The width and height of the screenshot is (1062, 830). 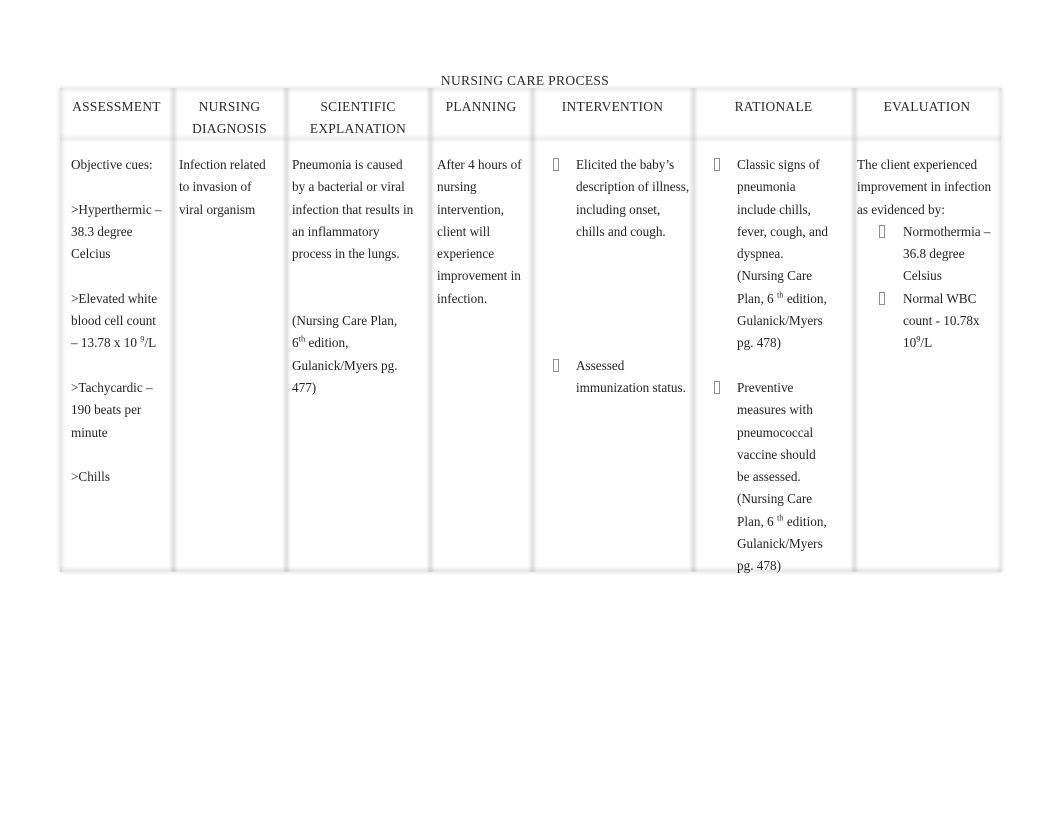 I want to click on list-item: Normal WBC count - 10.78x 109/L, so click(x=929, y=321).